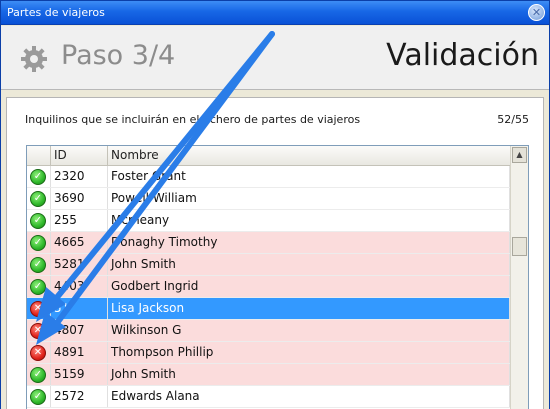  Describe the element at coordinates (34, 59) in the screenshot. I see `gear-icon` at that location.